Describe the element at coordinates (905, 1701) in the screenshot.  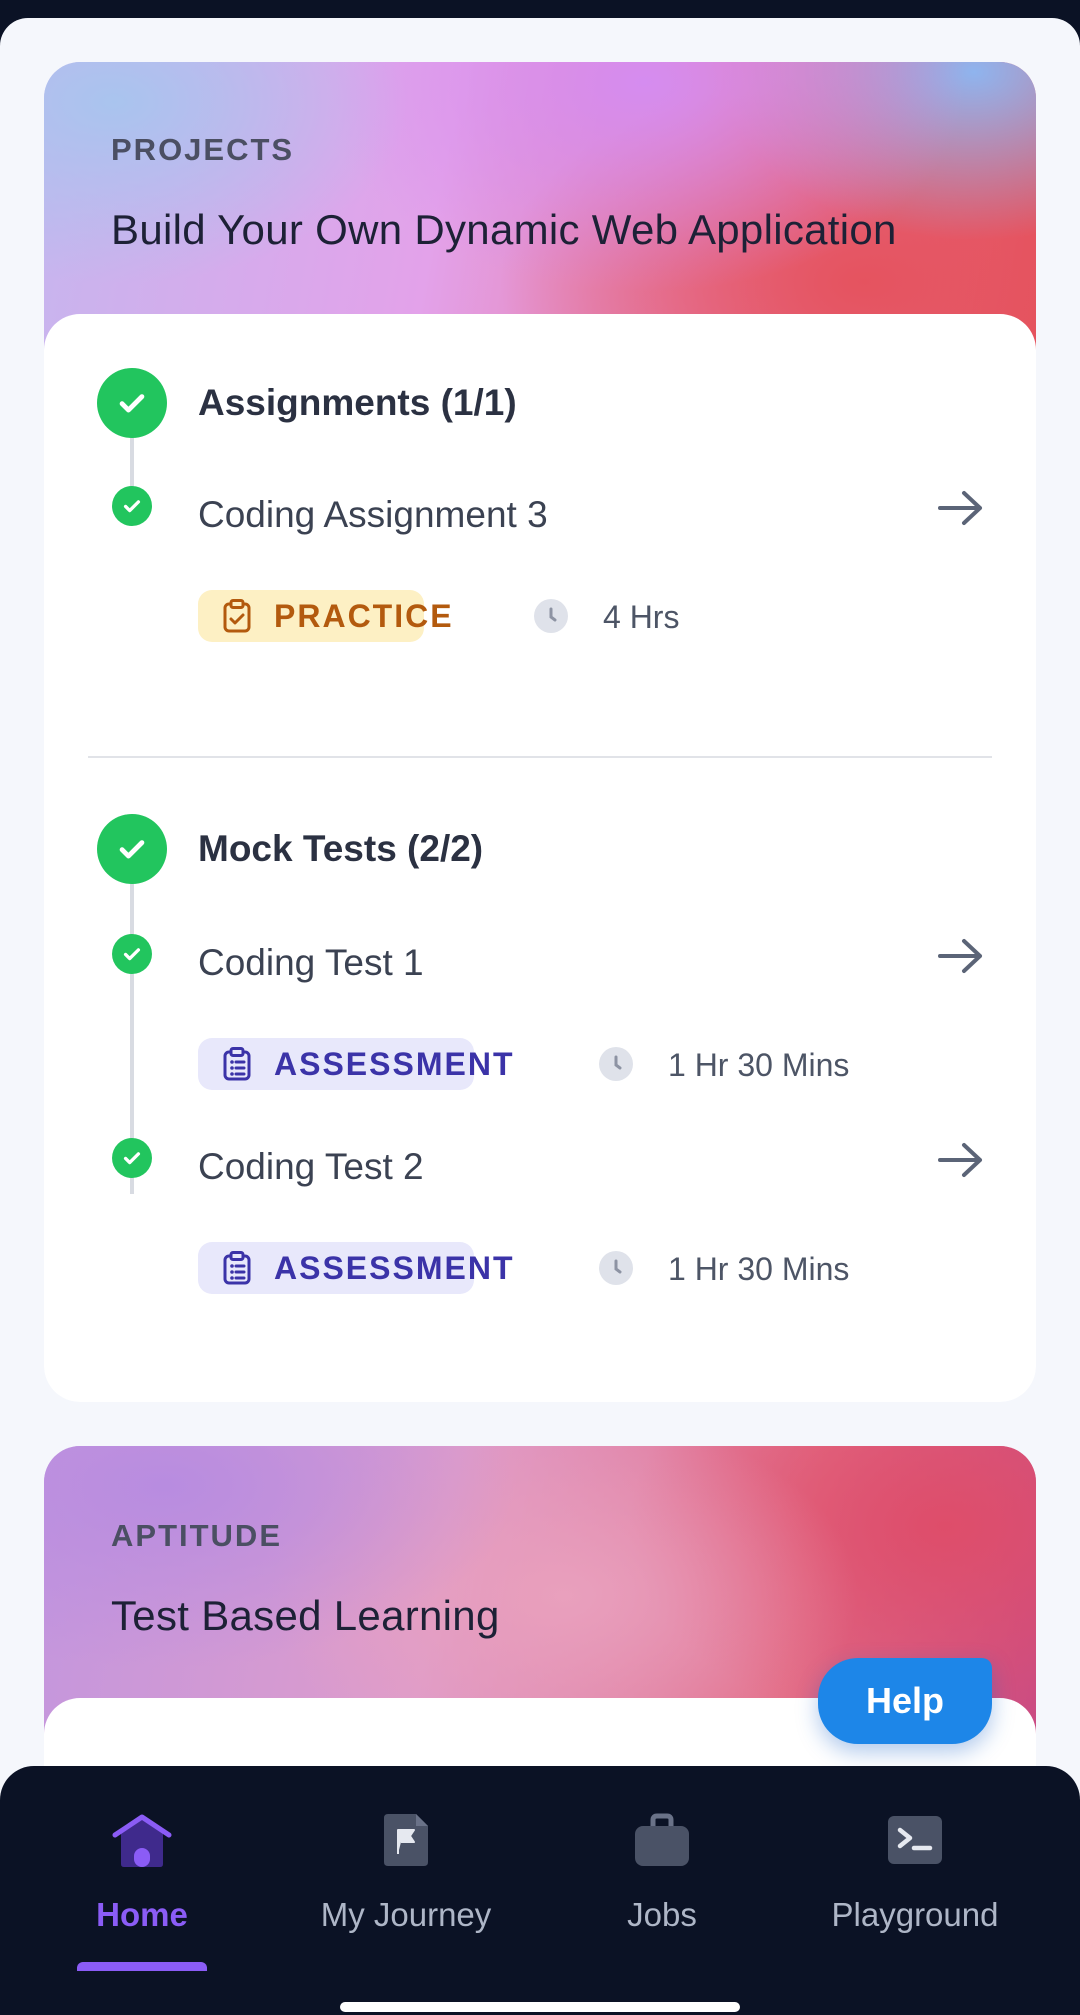
I see `help-button: Help` at that location.